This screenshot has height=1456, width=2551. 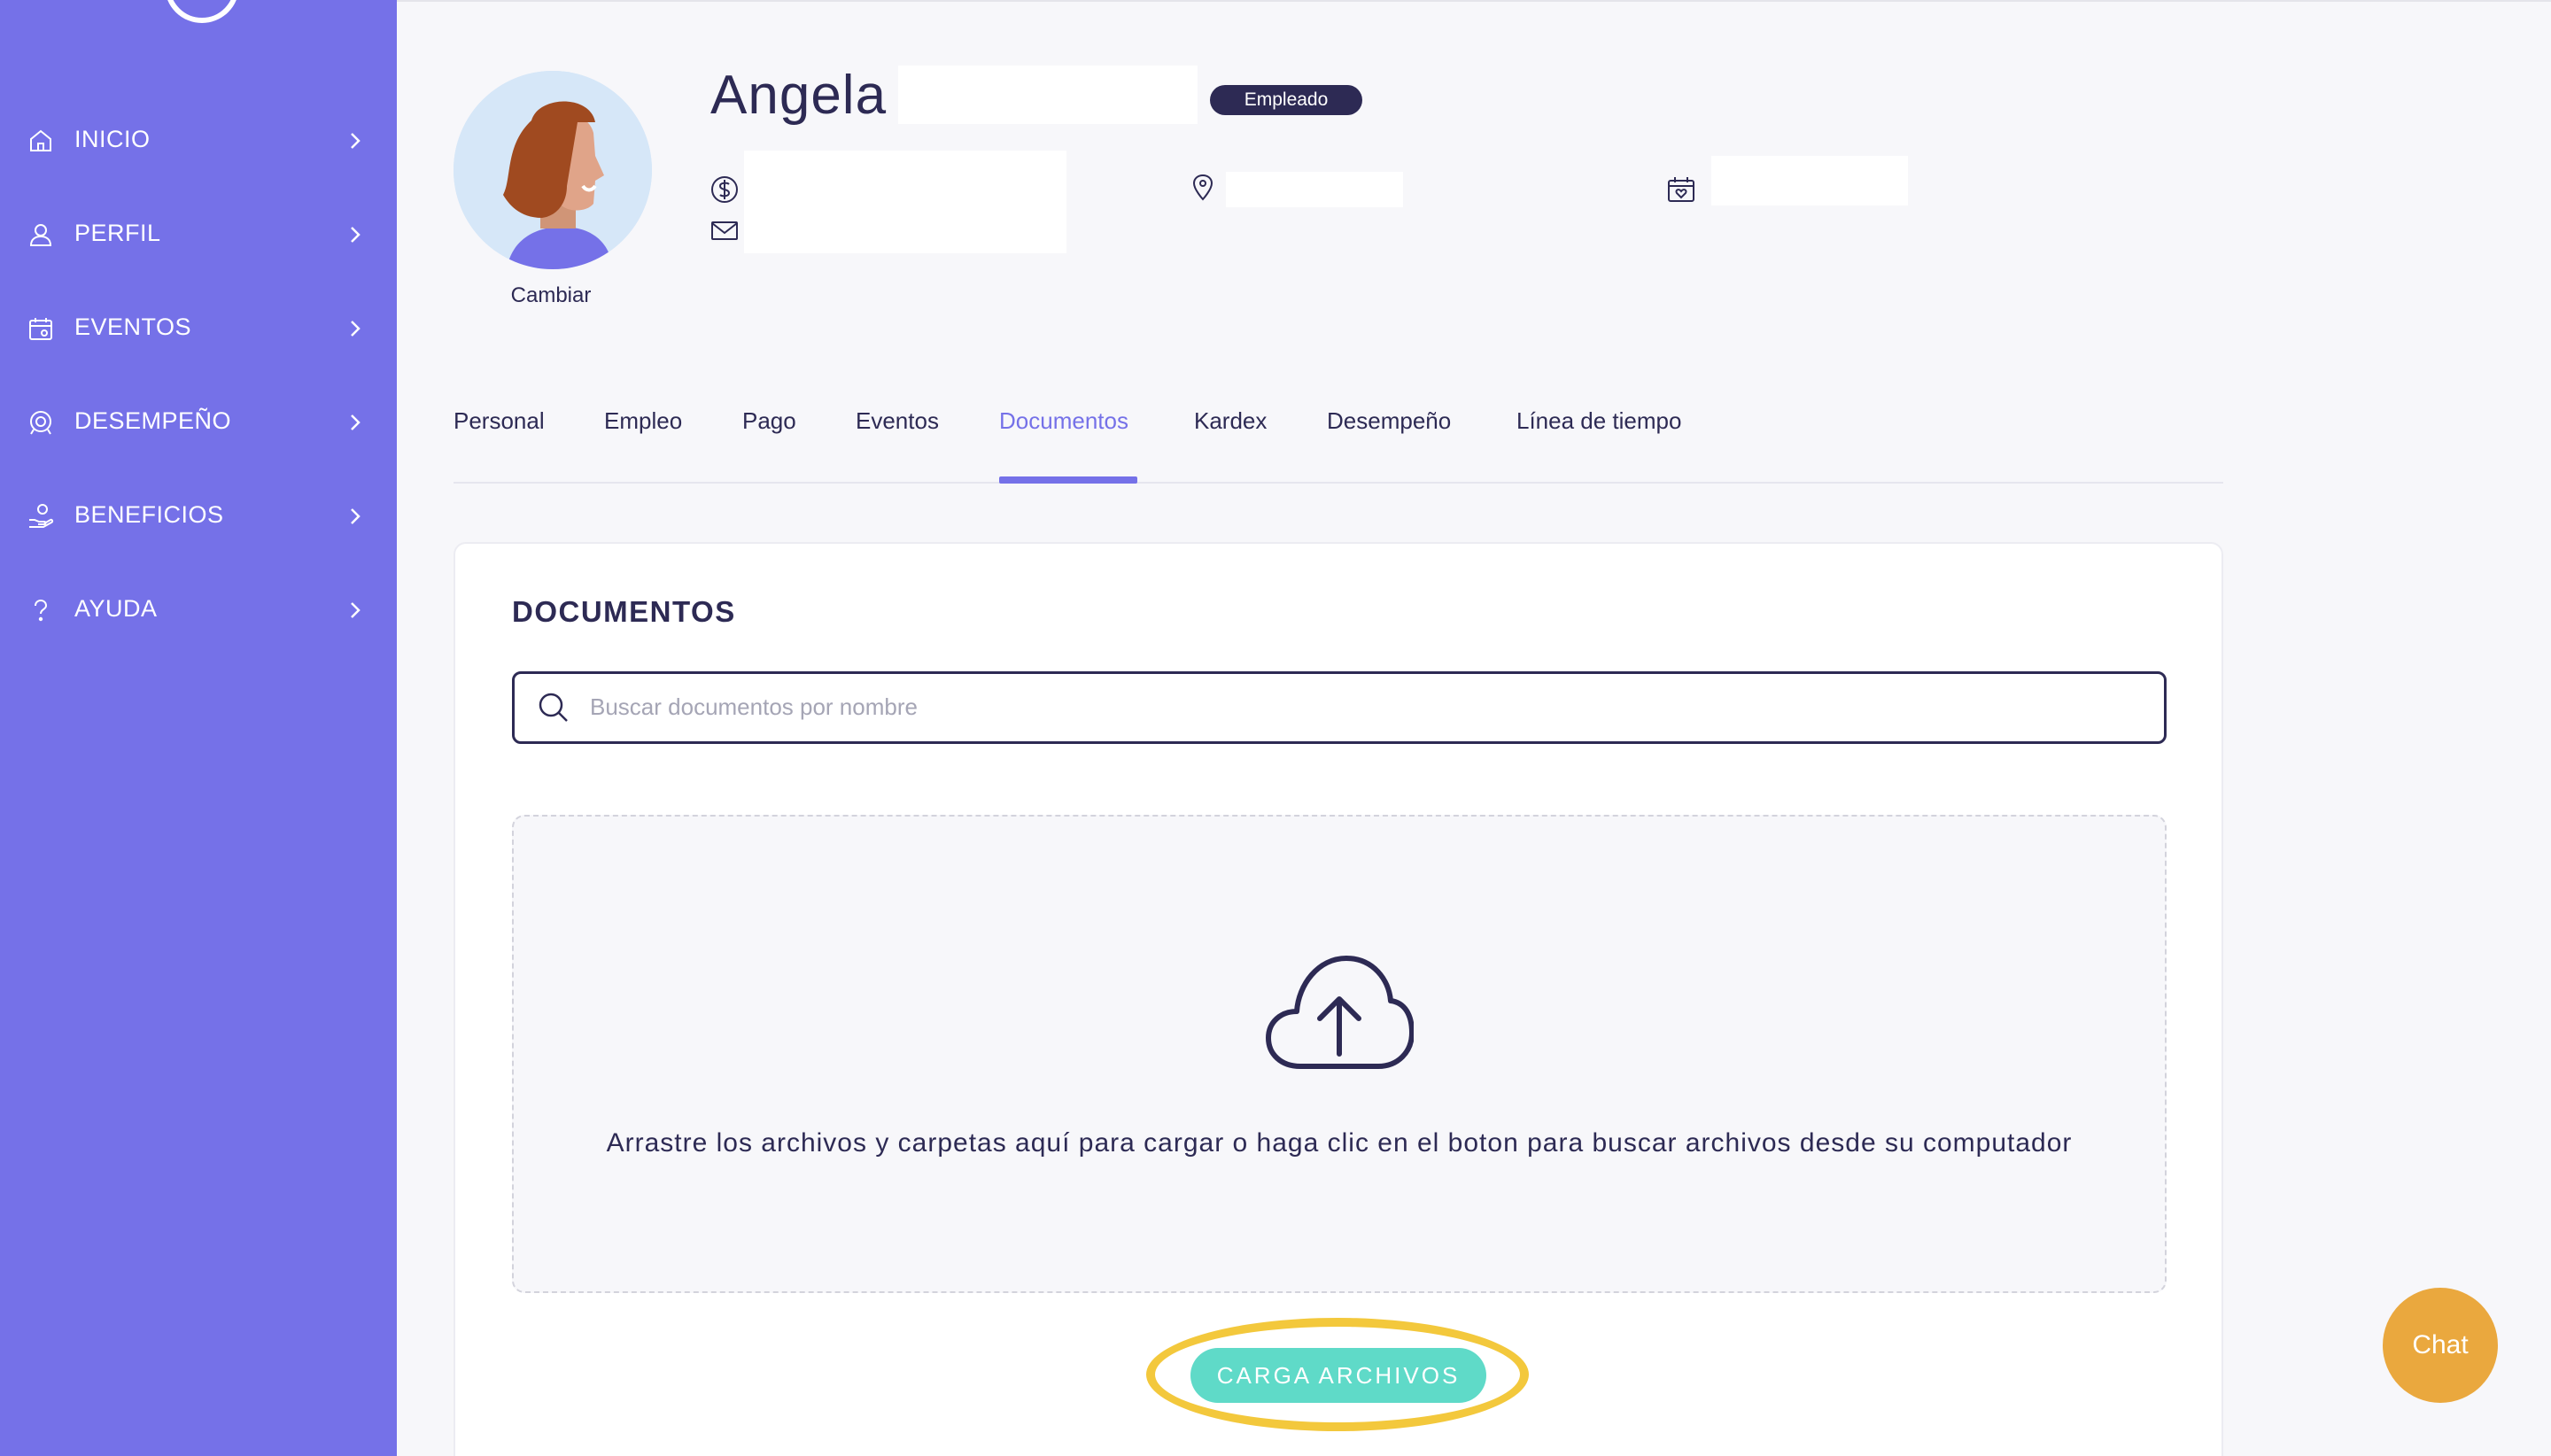 I want to click on upload-files-button: CARGA ARCHIVOS, so click(x=1338, y=1375).